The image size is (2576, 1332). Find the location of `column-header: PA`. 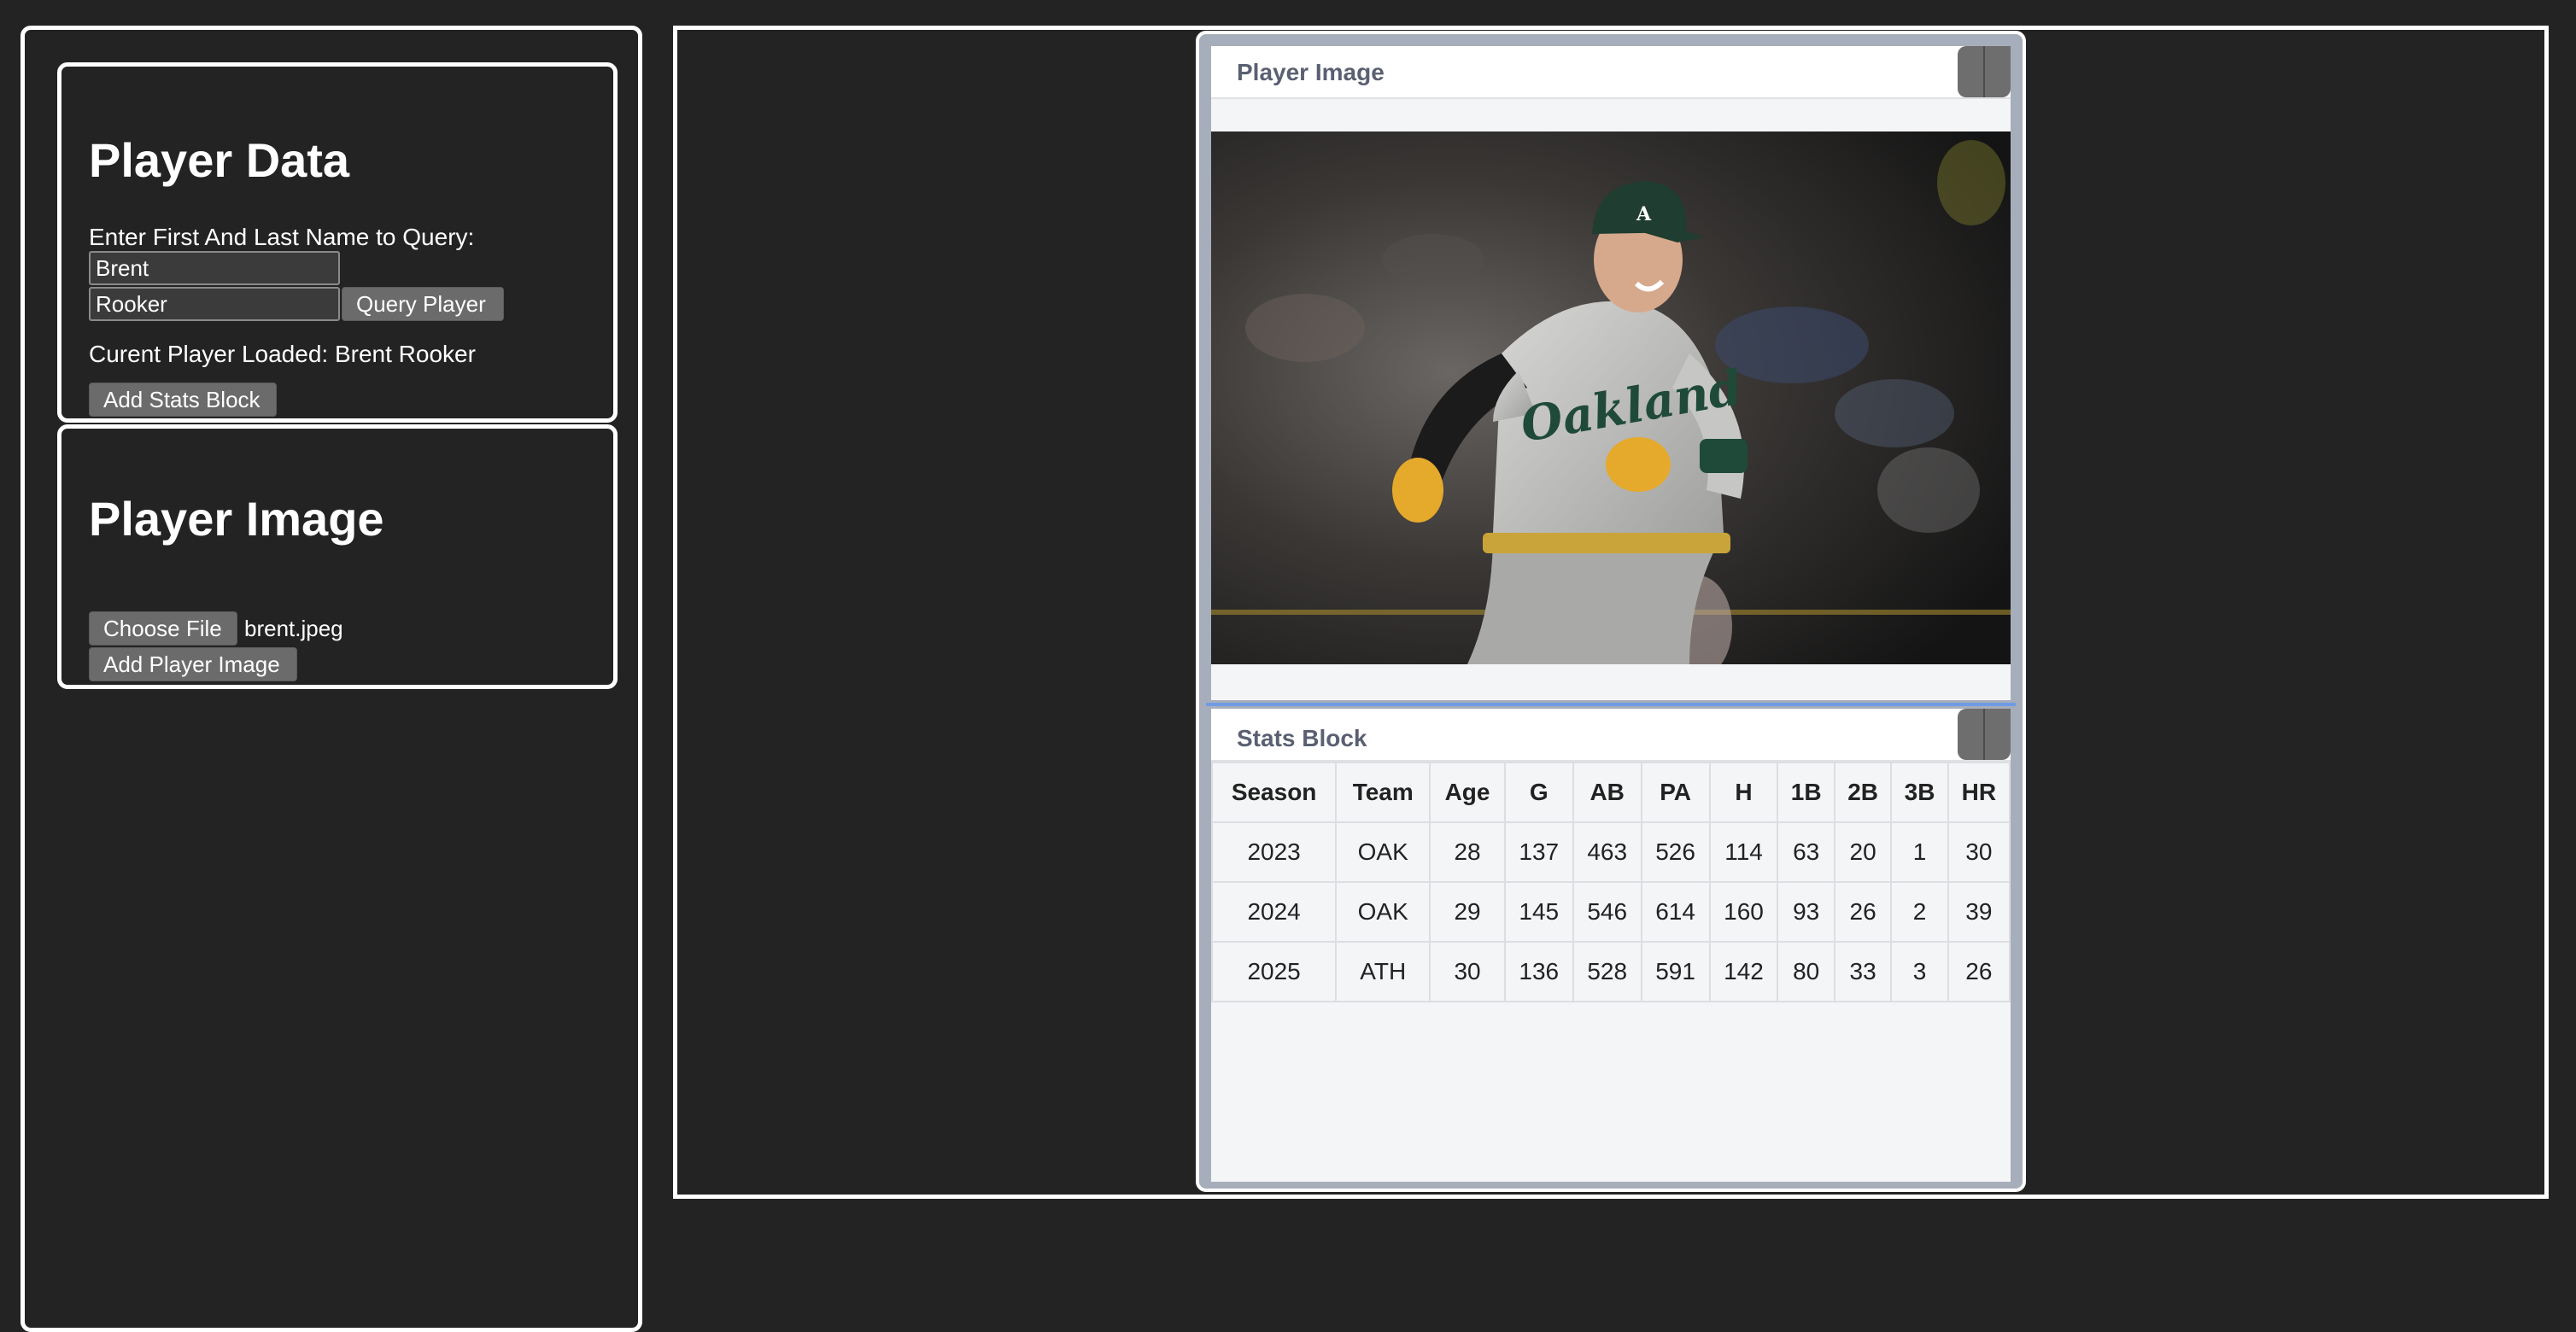

column-header: PA is located at coordinates (1675, 792).